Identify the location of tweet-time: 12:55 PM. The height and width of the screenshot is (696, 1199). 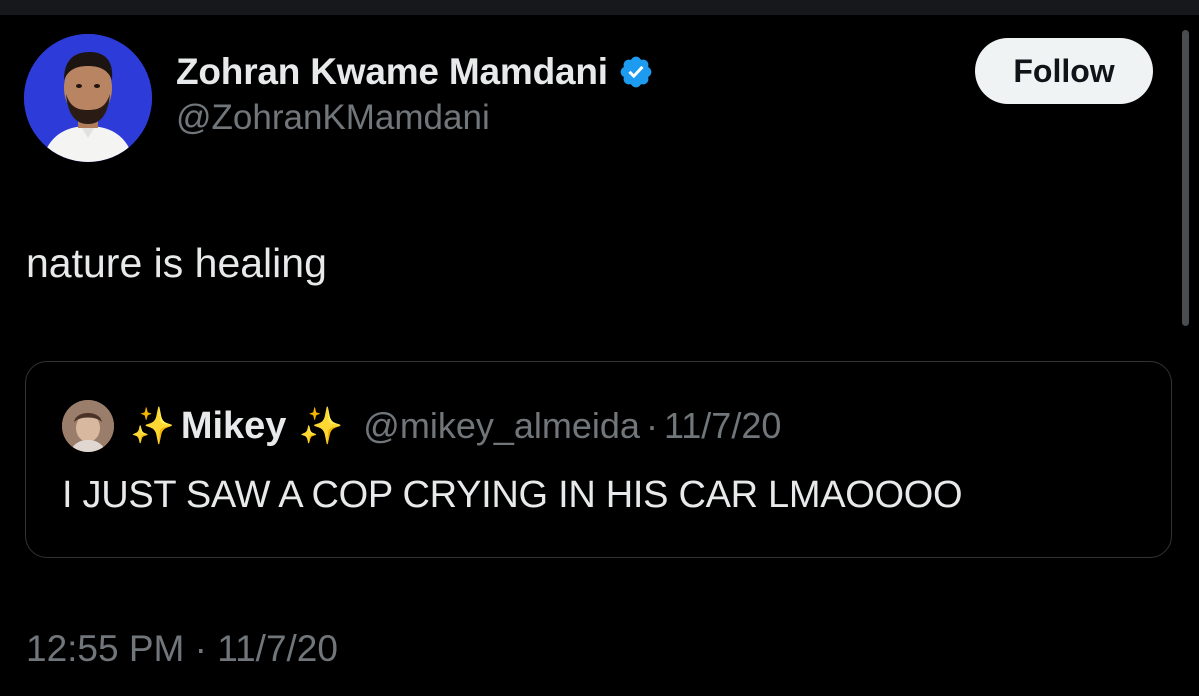
(105, 648).